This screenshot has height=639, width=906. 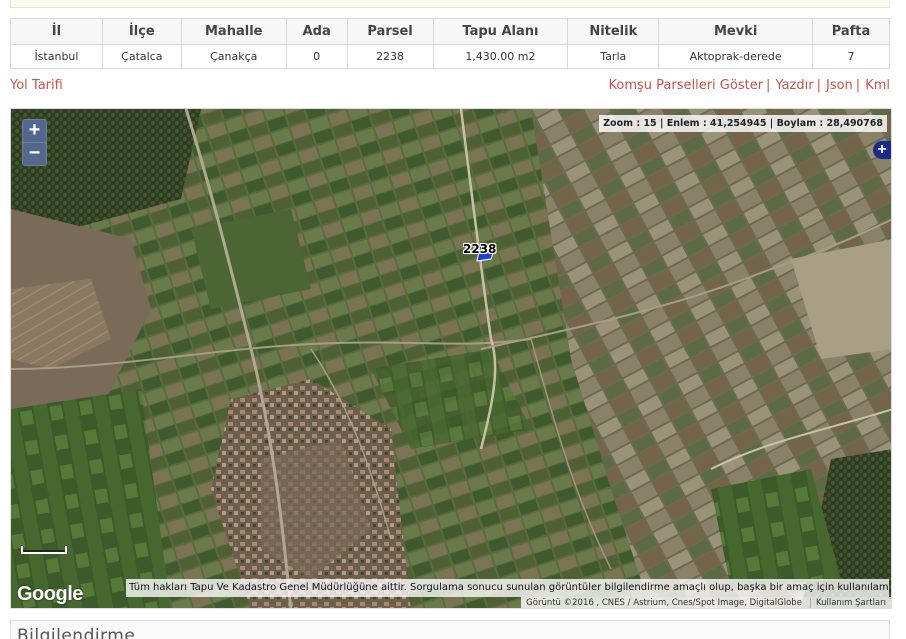 What do you see at coordinates (56, 31) in the screenshot?
I see `header-il: İl` at bounding box center [56, 31].